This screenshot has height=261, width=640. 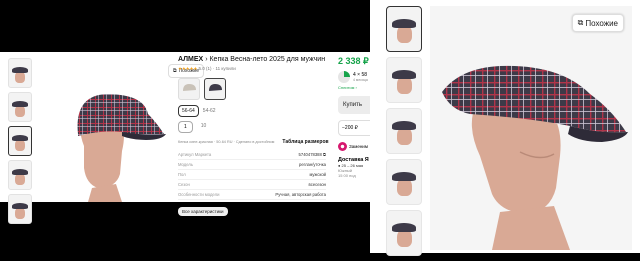 I want to click on size-option-1: 56-64, so click(x=188, y=111).